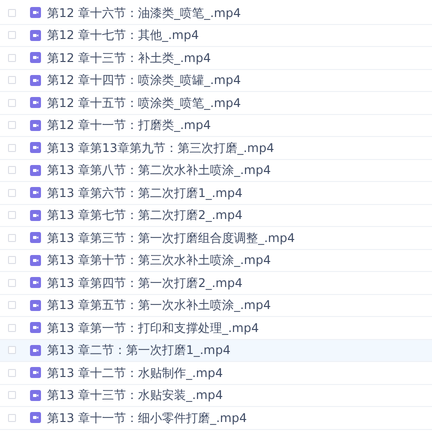 This screenshot has width=432, height=431. Describe the element at coordinates (135, 373) in the screenshot. I see `file-name: 第13 章十二节：水贴制作_.mp4` at that location.